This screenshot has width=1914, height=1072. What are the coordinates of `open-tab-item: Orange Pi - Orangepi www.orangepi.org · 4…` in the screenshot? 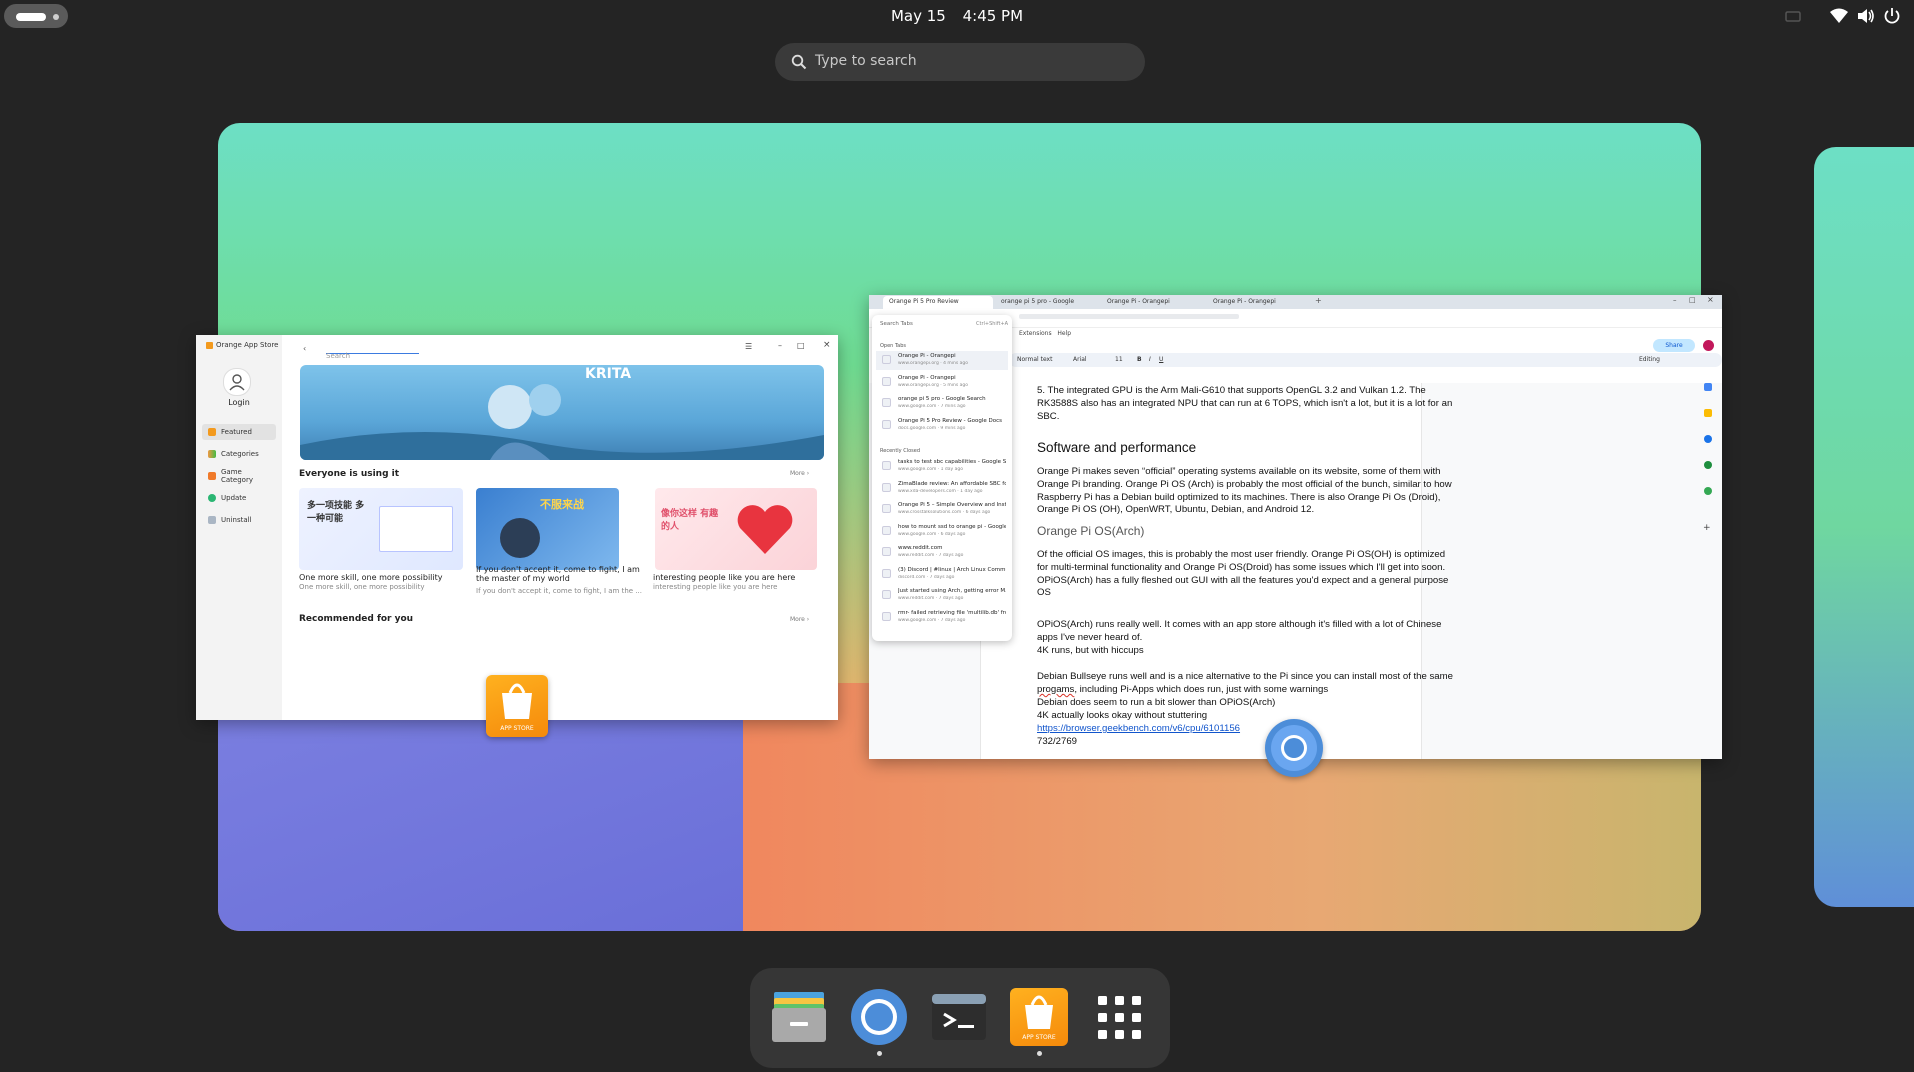 It's located at (942, 360).